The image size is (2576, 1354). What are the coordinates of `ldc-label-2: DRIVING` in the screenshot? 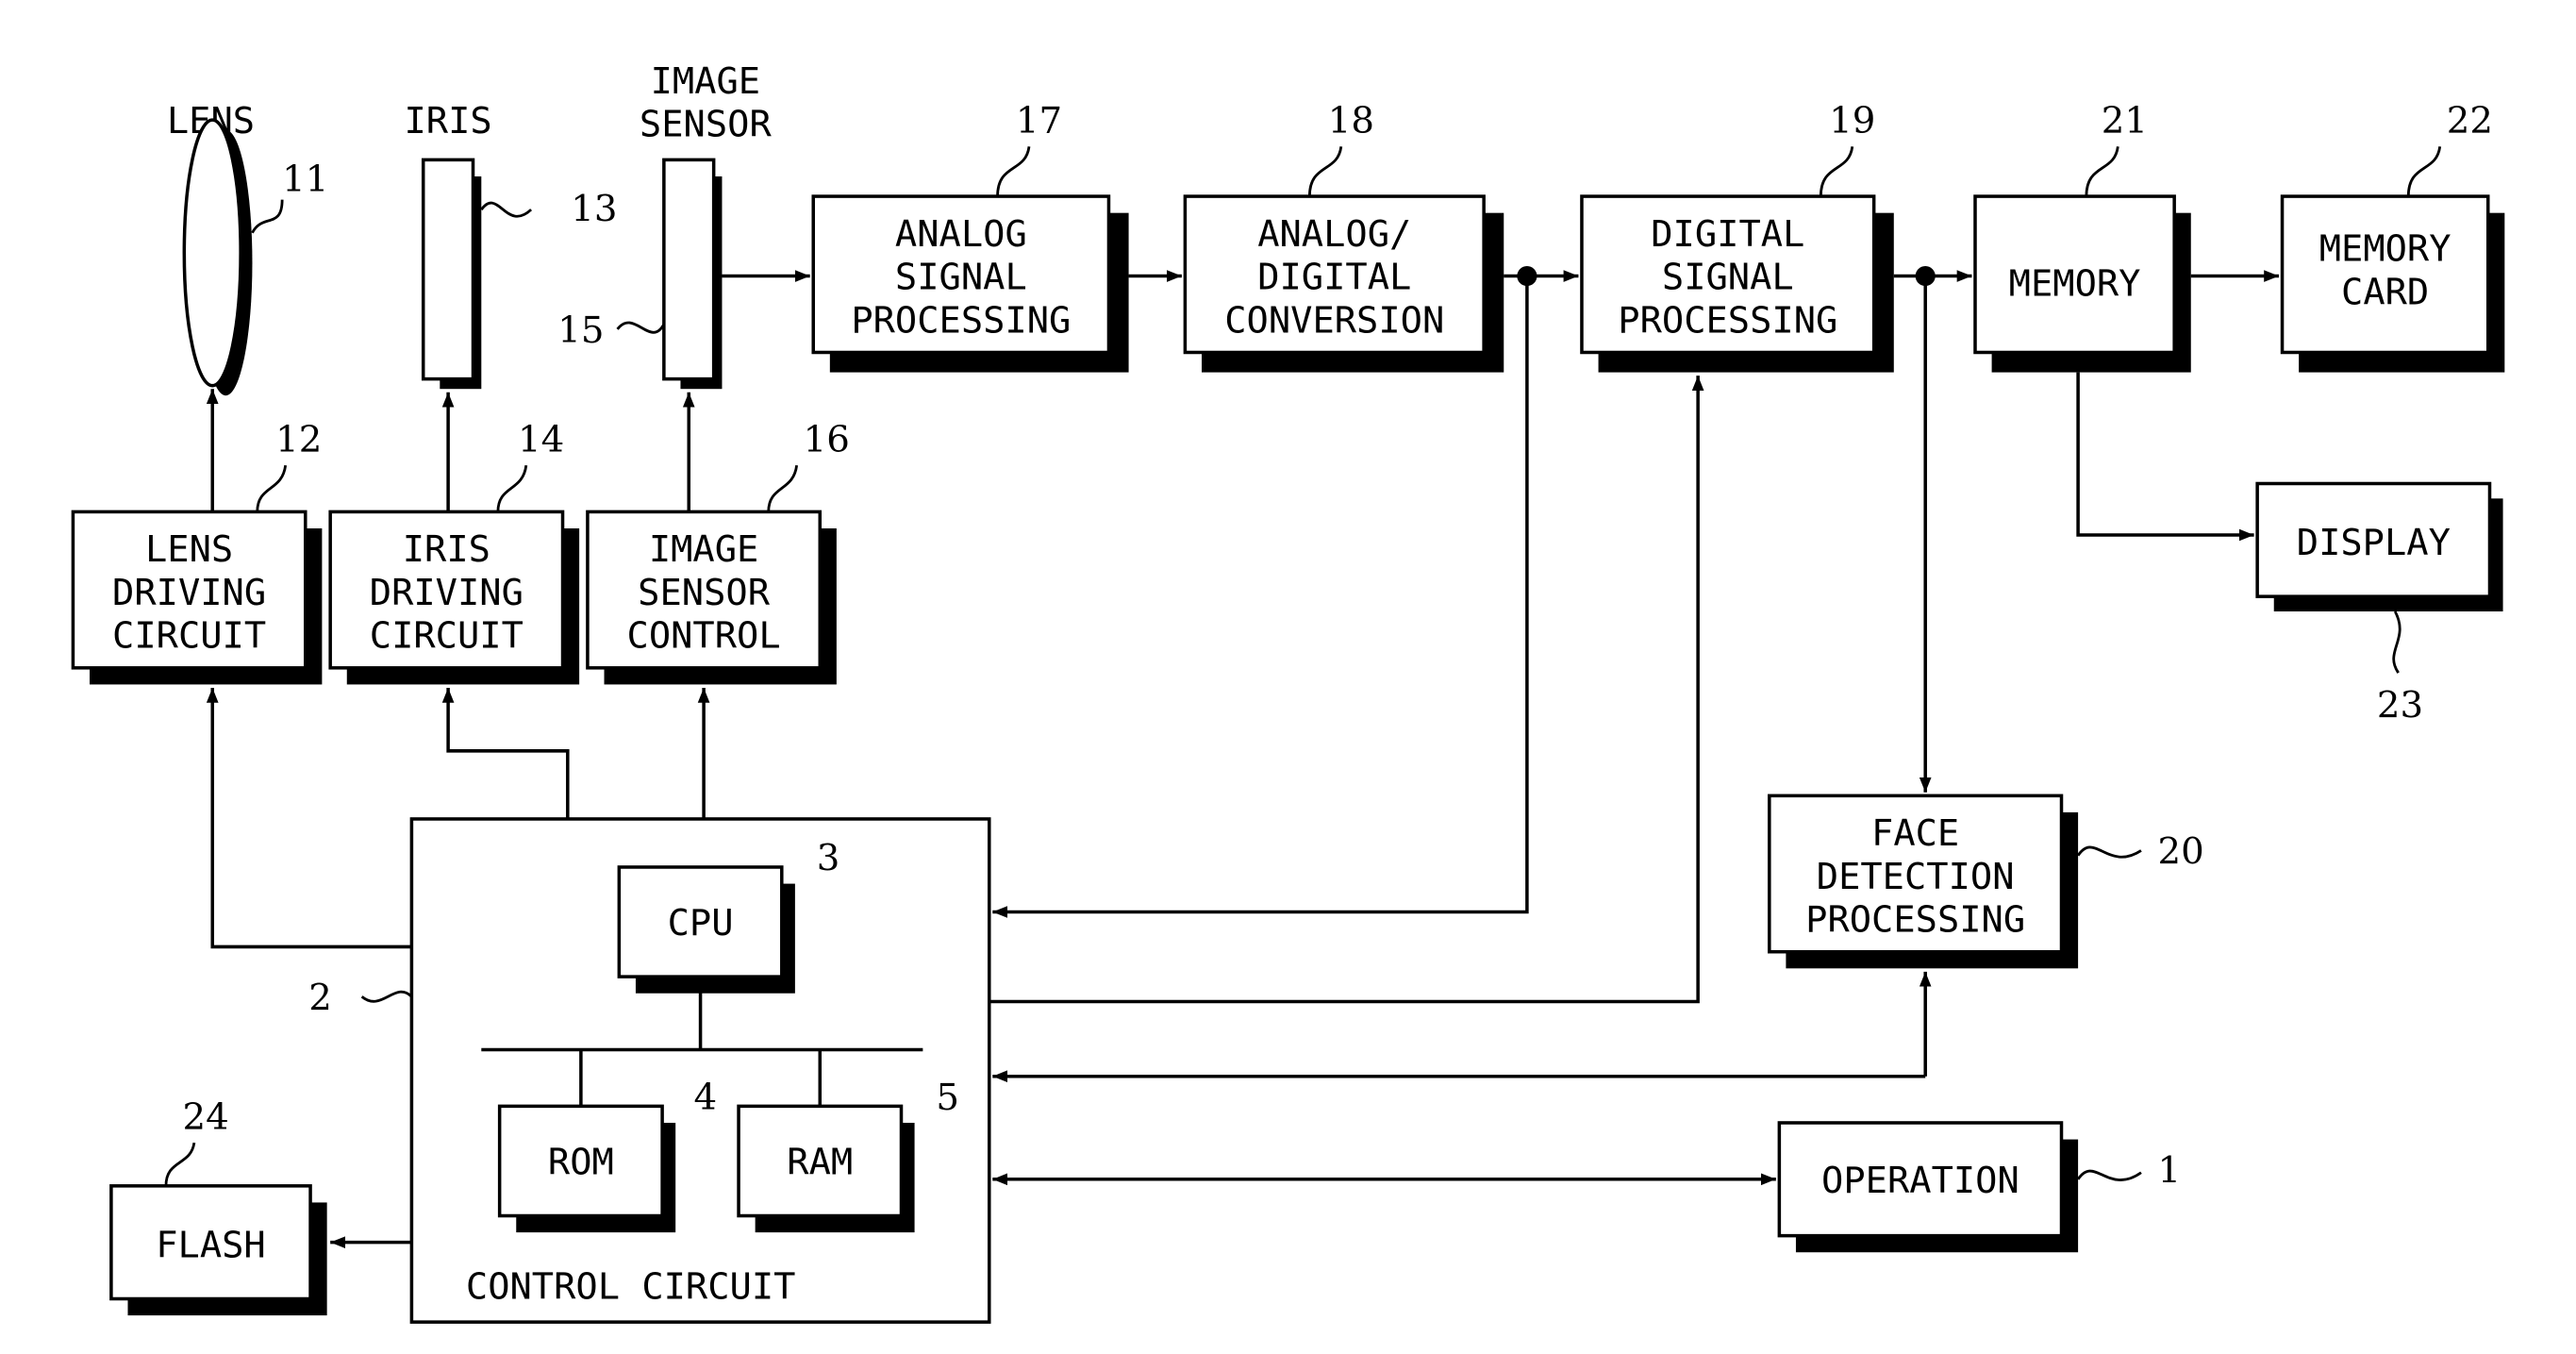 It's located at (189, 593).